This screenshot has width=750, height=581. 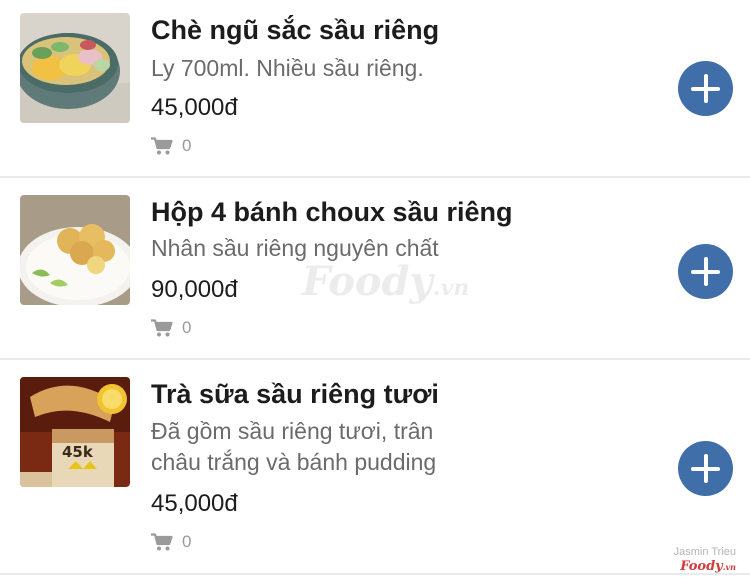 I want to click on svg-text: 45k, so click(x=78, y=452).